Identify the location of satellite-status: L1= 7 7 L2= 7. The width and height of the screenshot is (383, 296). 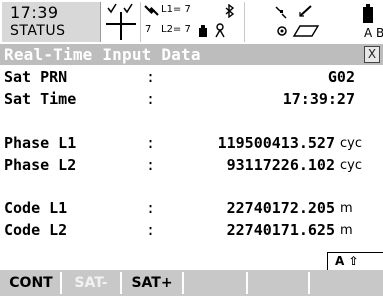
(168, 22).